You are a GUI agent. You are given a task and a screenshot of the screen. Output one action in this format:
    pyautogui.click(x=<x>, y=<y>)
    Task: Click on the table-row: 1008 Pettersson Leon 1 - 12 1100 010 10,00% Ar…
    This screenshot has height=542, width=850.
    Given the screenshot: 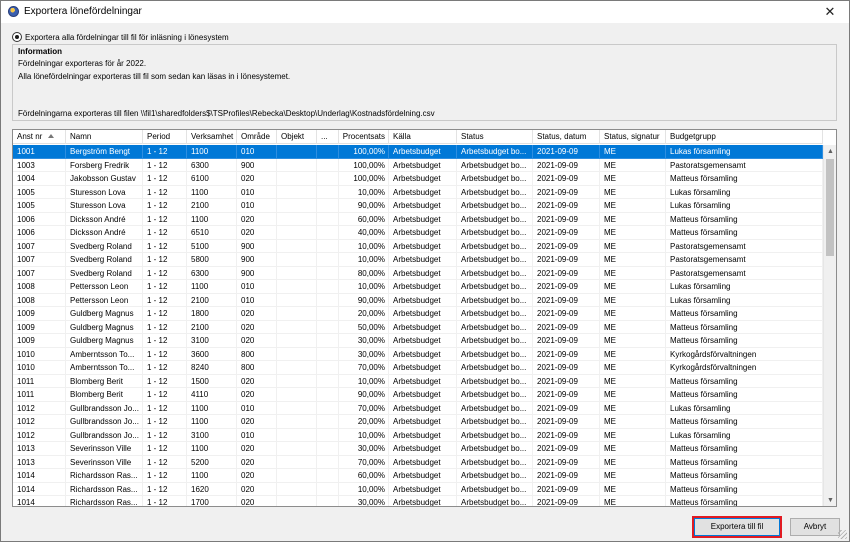 What is the action you would take?
    pyautogui.click(x=418, y=287)
    